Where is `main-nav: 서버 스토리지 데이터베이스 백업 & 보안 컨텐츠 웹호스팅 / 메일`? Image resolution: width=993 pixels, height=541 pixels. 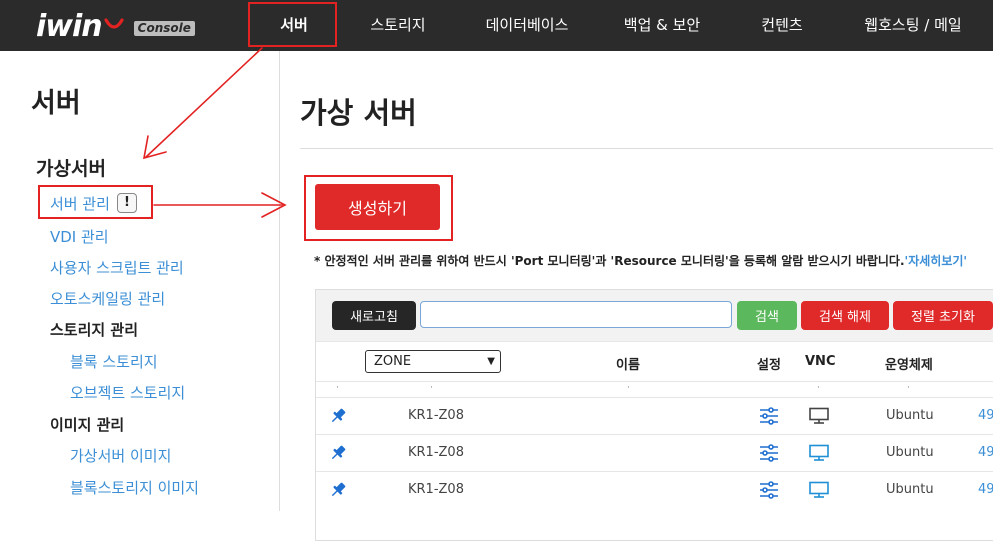
main-nav: 서버 스토리지 데이터베이스 백업 & 보안 컨텐츠 웹호스팅 / 메일 is located at coordinates (496, 25).